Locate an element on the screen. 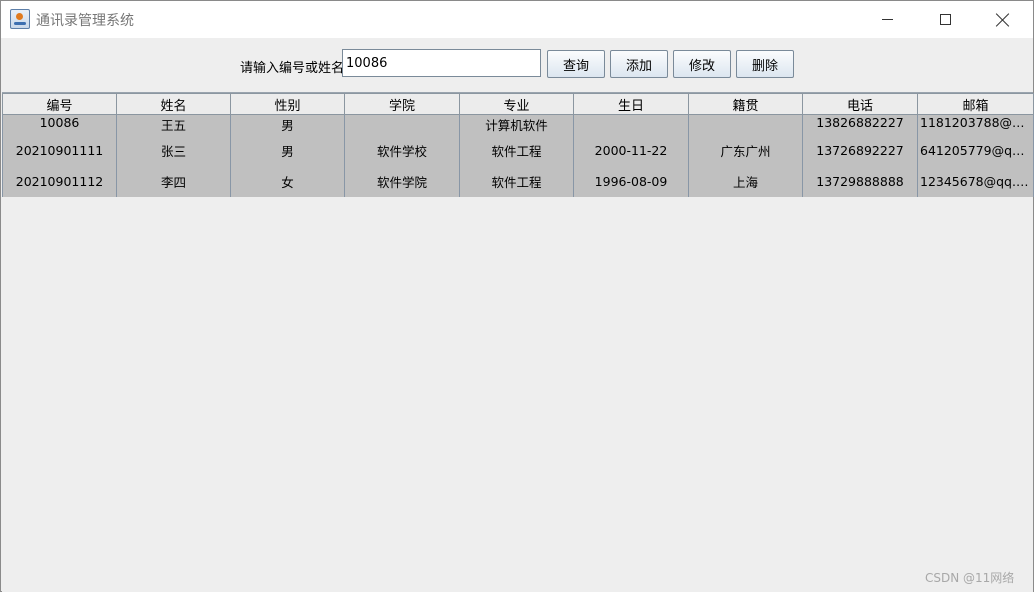  cell-college: 软件学院 is located at coordinates (402, 181).